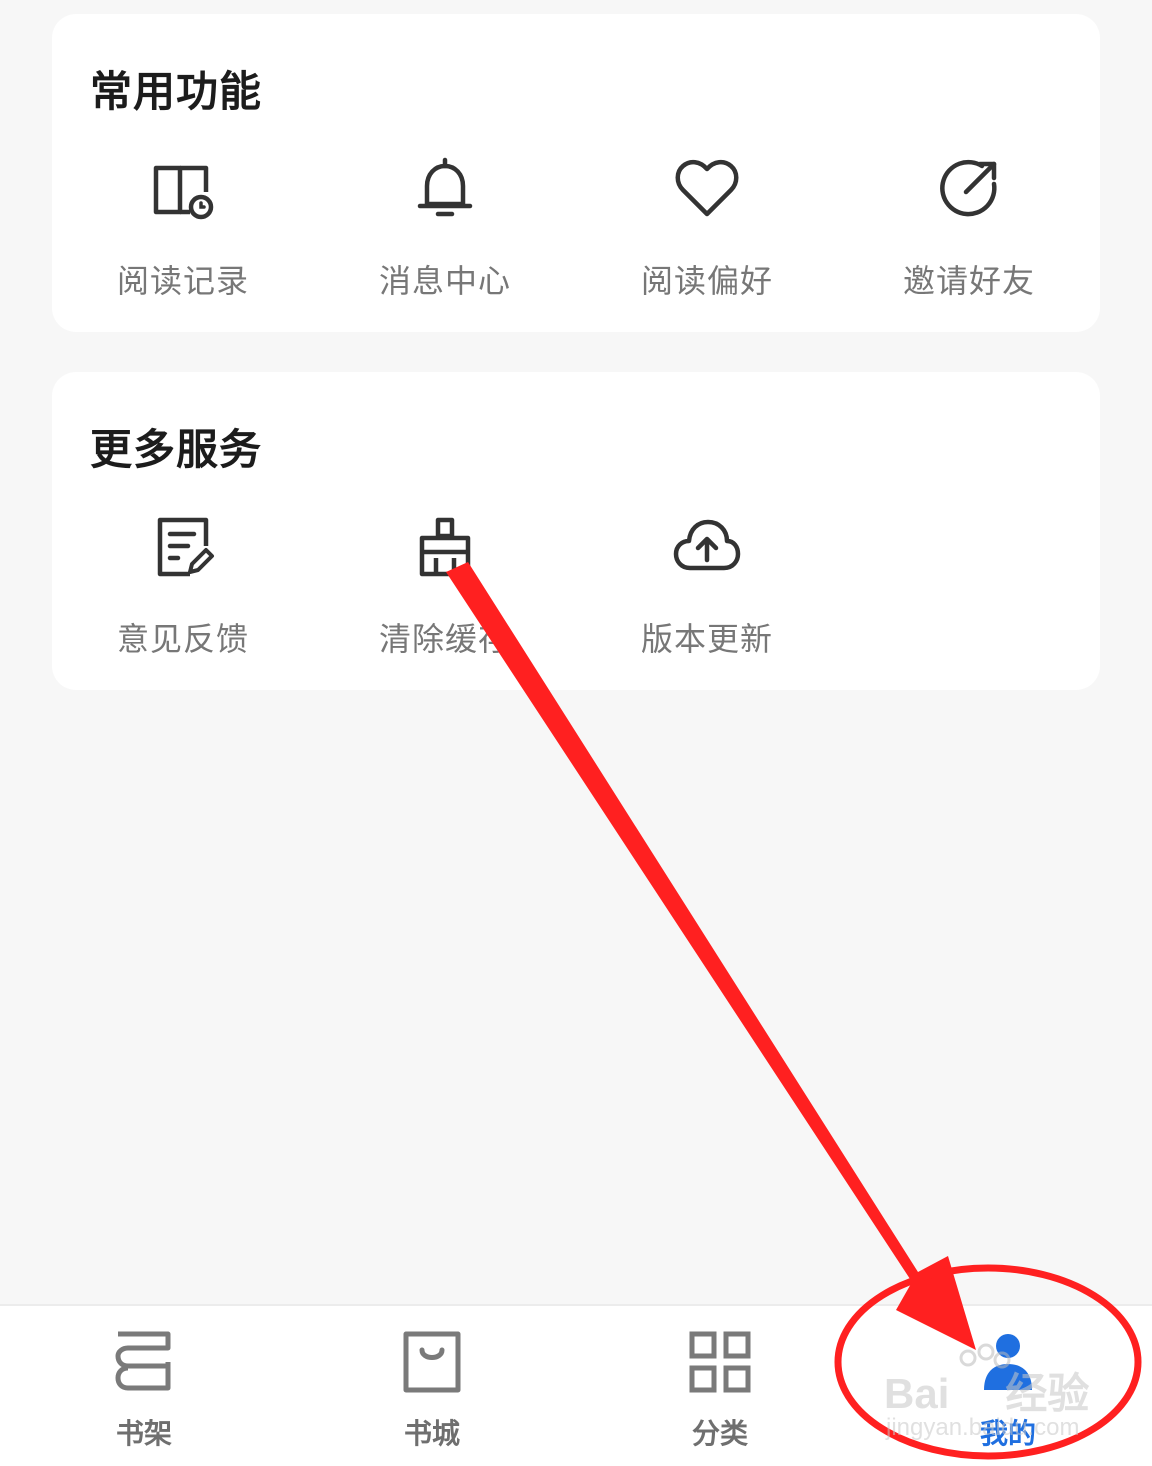 The width and height of the screenshot is (1152, 1466). Describe the element at coordinates (444, 639) in the screenshot. I see `clear-cache-label: 清除缓存` at that location.